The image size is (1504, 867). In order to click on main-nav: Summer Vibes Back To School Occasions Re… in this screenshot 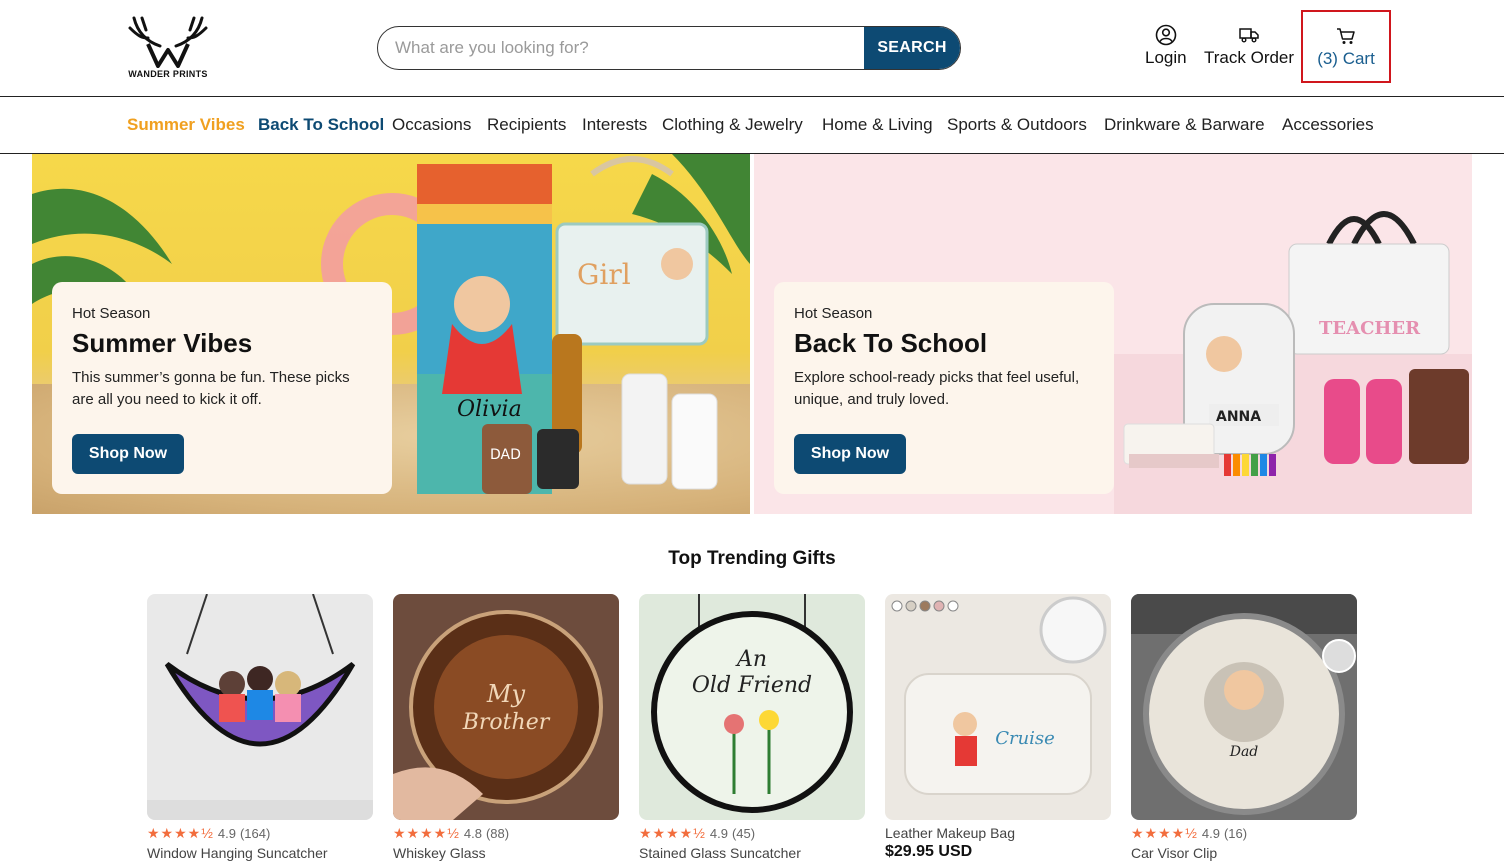, I will do `click(752, 125)`.